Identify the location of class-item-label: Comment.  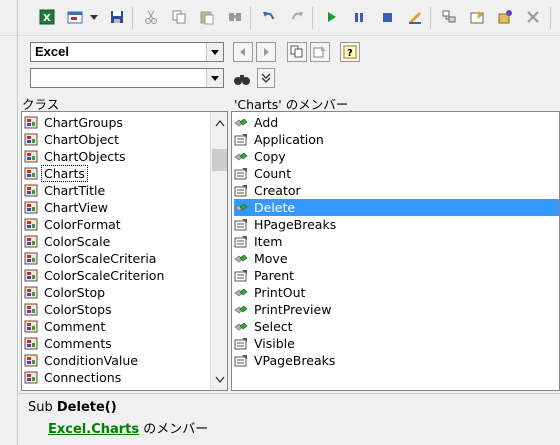
(75, 326).